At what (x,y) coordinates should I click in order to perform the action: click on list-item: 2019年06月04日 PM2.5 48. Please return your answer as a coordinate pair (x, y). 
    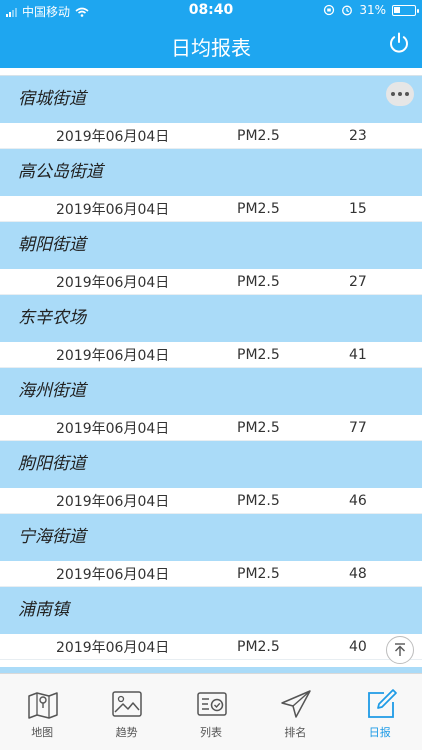
    Looking at the image, I should click on (211, 574).